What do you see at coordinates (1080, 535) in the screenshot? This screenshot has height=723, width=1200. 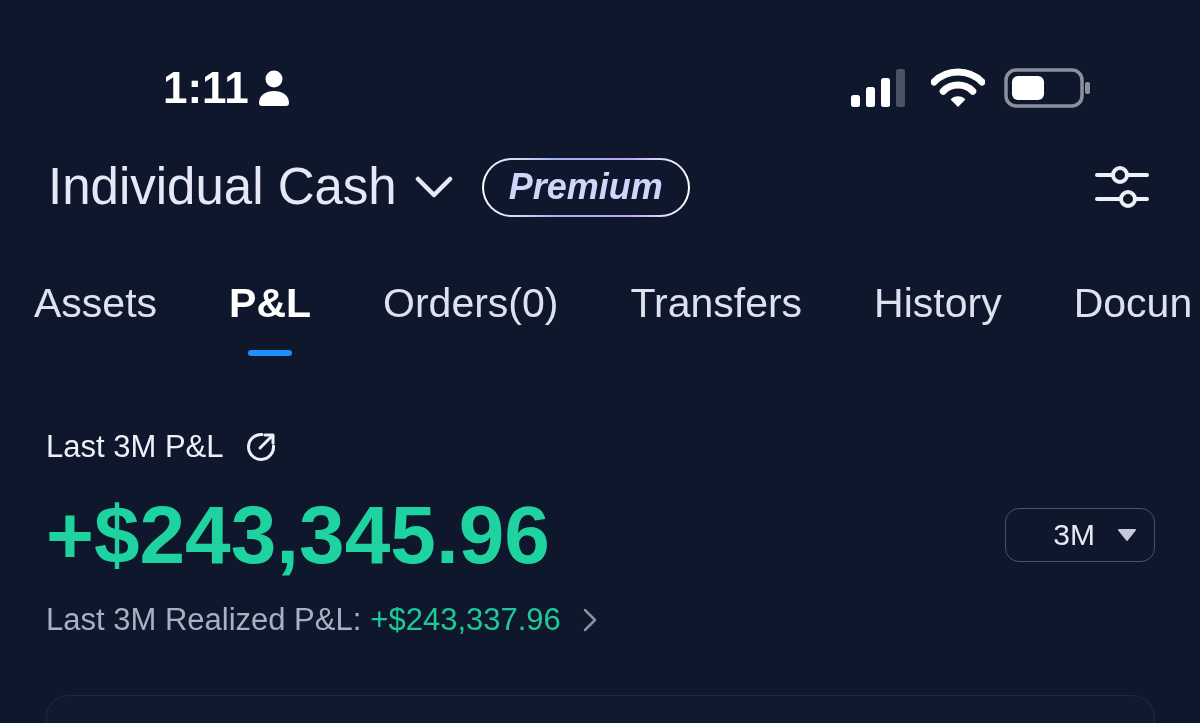 I see `period-dropdown: 3M` at bounding box center [1080, 535].